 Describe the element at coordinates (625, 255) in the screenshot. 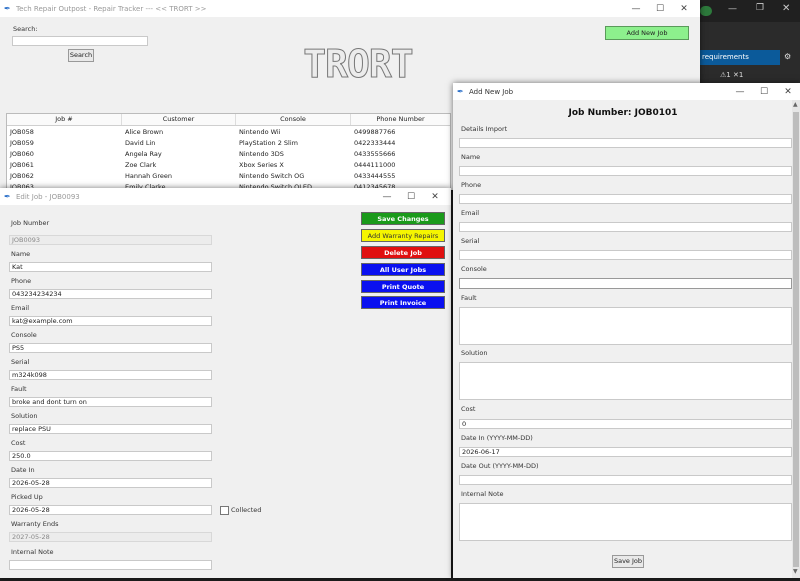

I see `serial-input` at that location.